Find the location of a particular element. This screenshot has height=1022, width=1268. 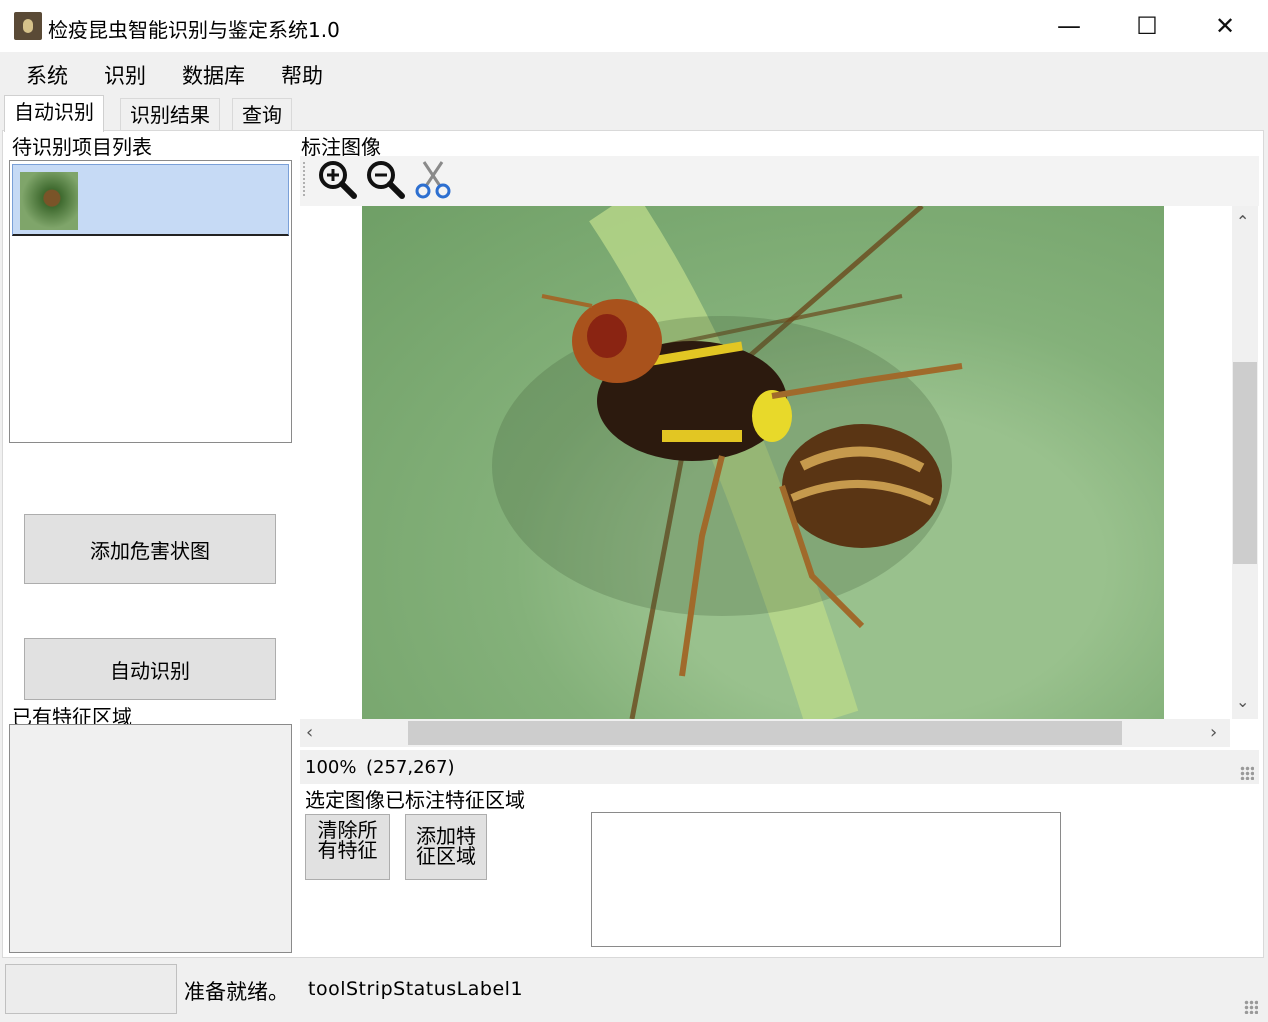

add-damage-image-button: 添加危害状图 is located at coordinates (150, 549).